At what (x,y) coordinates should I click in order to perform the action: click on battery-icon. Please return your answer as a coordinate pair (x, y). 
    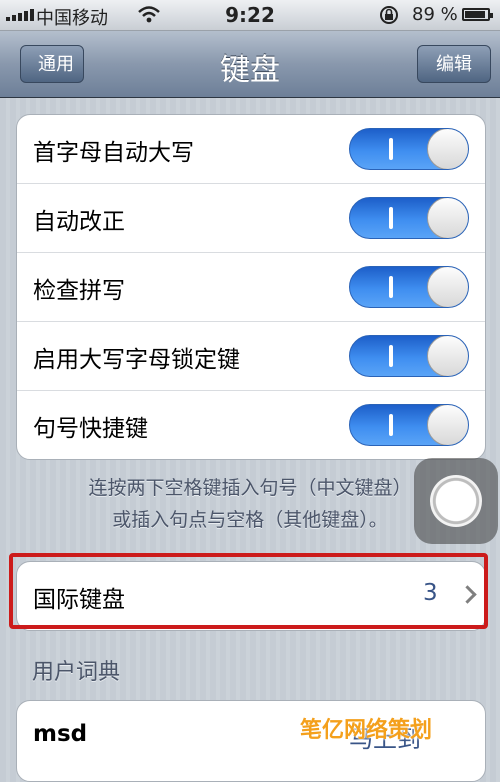
    Looking at the image, I should click on (477, 14).